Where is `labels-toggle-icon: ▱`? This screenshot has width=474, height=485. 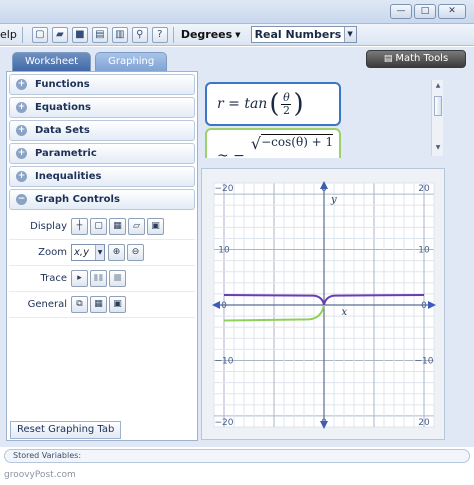 labels-toggle-icon: ▱ is located at coordinates (136, 226).